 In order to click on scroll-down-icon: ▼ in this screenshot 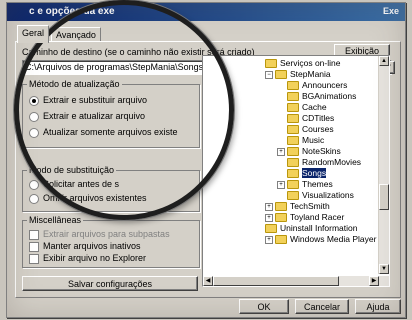, I will do `click(384, 269)`.